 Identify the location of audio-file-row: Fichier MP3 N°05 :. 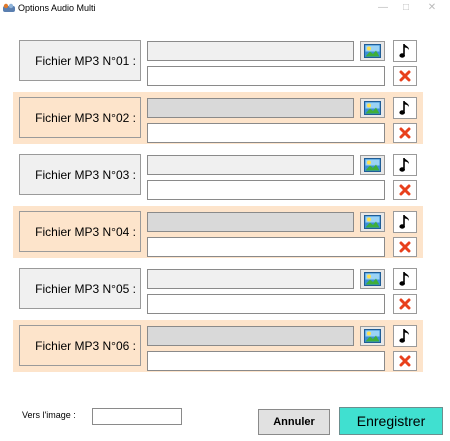
(218, 289).